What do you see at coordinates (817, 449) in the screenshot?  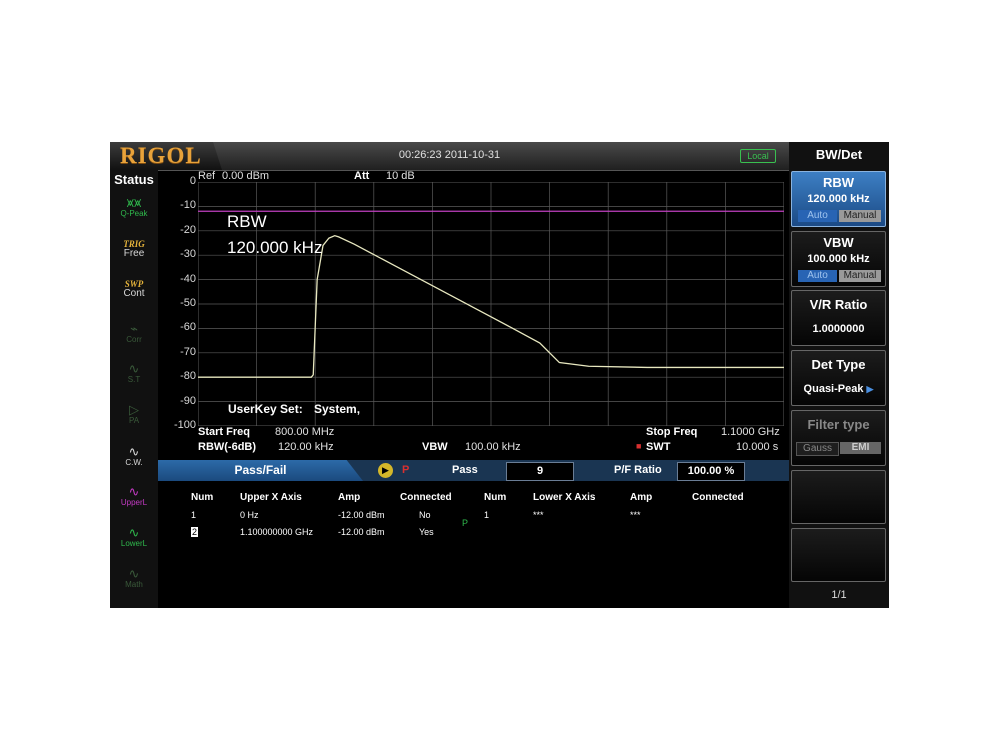 I see `filter-gauss-option: Gauss` at bounding box center [817, 449].